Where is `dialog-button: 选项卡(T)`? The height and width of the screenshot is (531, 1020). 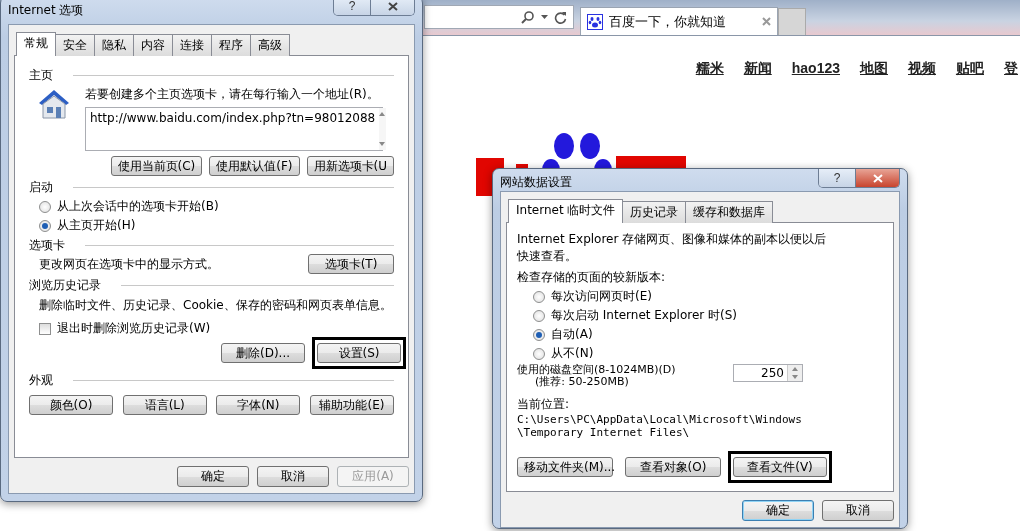 dialog-button: 选项卡(T) is located at coordinates (351, 264).